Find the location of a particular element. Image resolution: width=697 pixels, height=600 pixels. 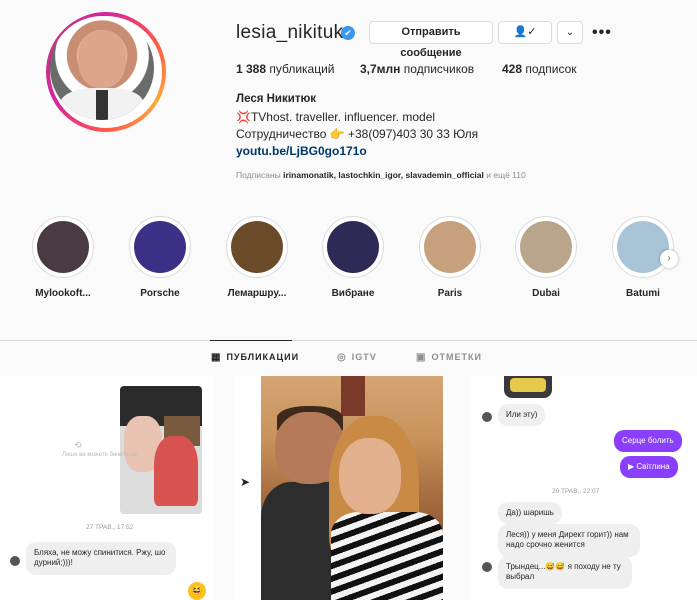

following-button: 👤✓ is located at coordinates (525, 32).